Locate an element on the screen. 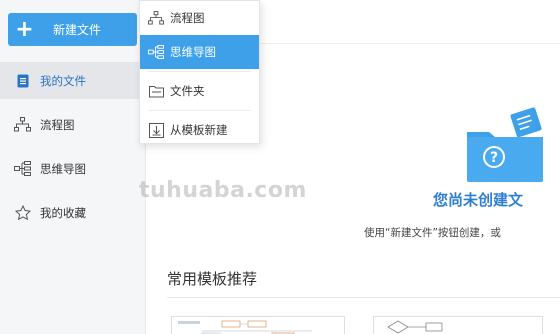 Image resolution: width=560 pixels, height=334 pixels. empty-state-hint: 使用“新建文件”按钮创建，或 is located at coordinates (432, 233).